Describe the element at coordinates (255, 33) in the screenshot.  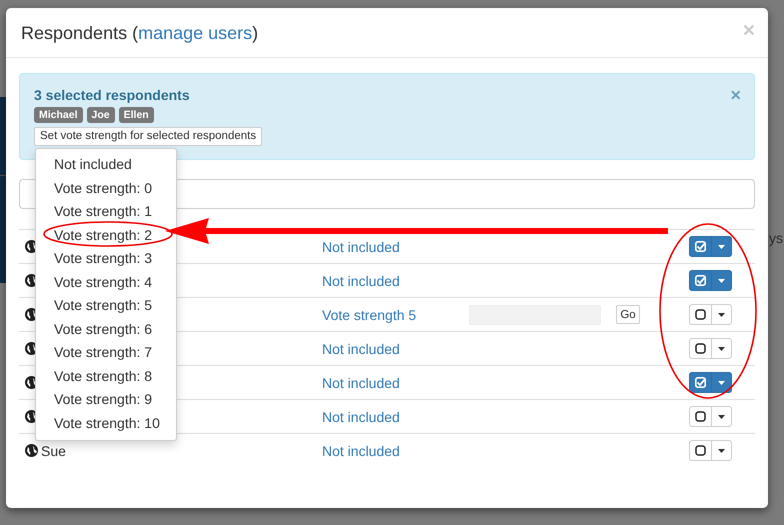
I see `modal-title: )` at that location.